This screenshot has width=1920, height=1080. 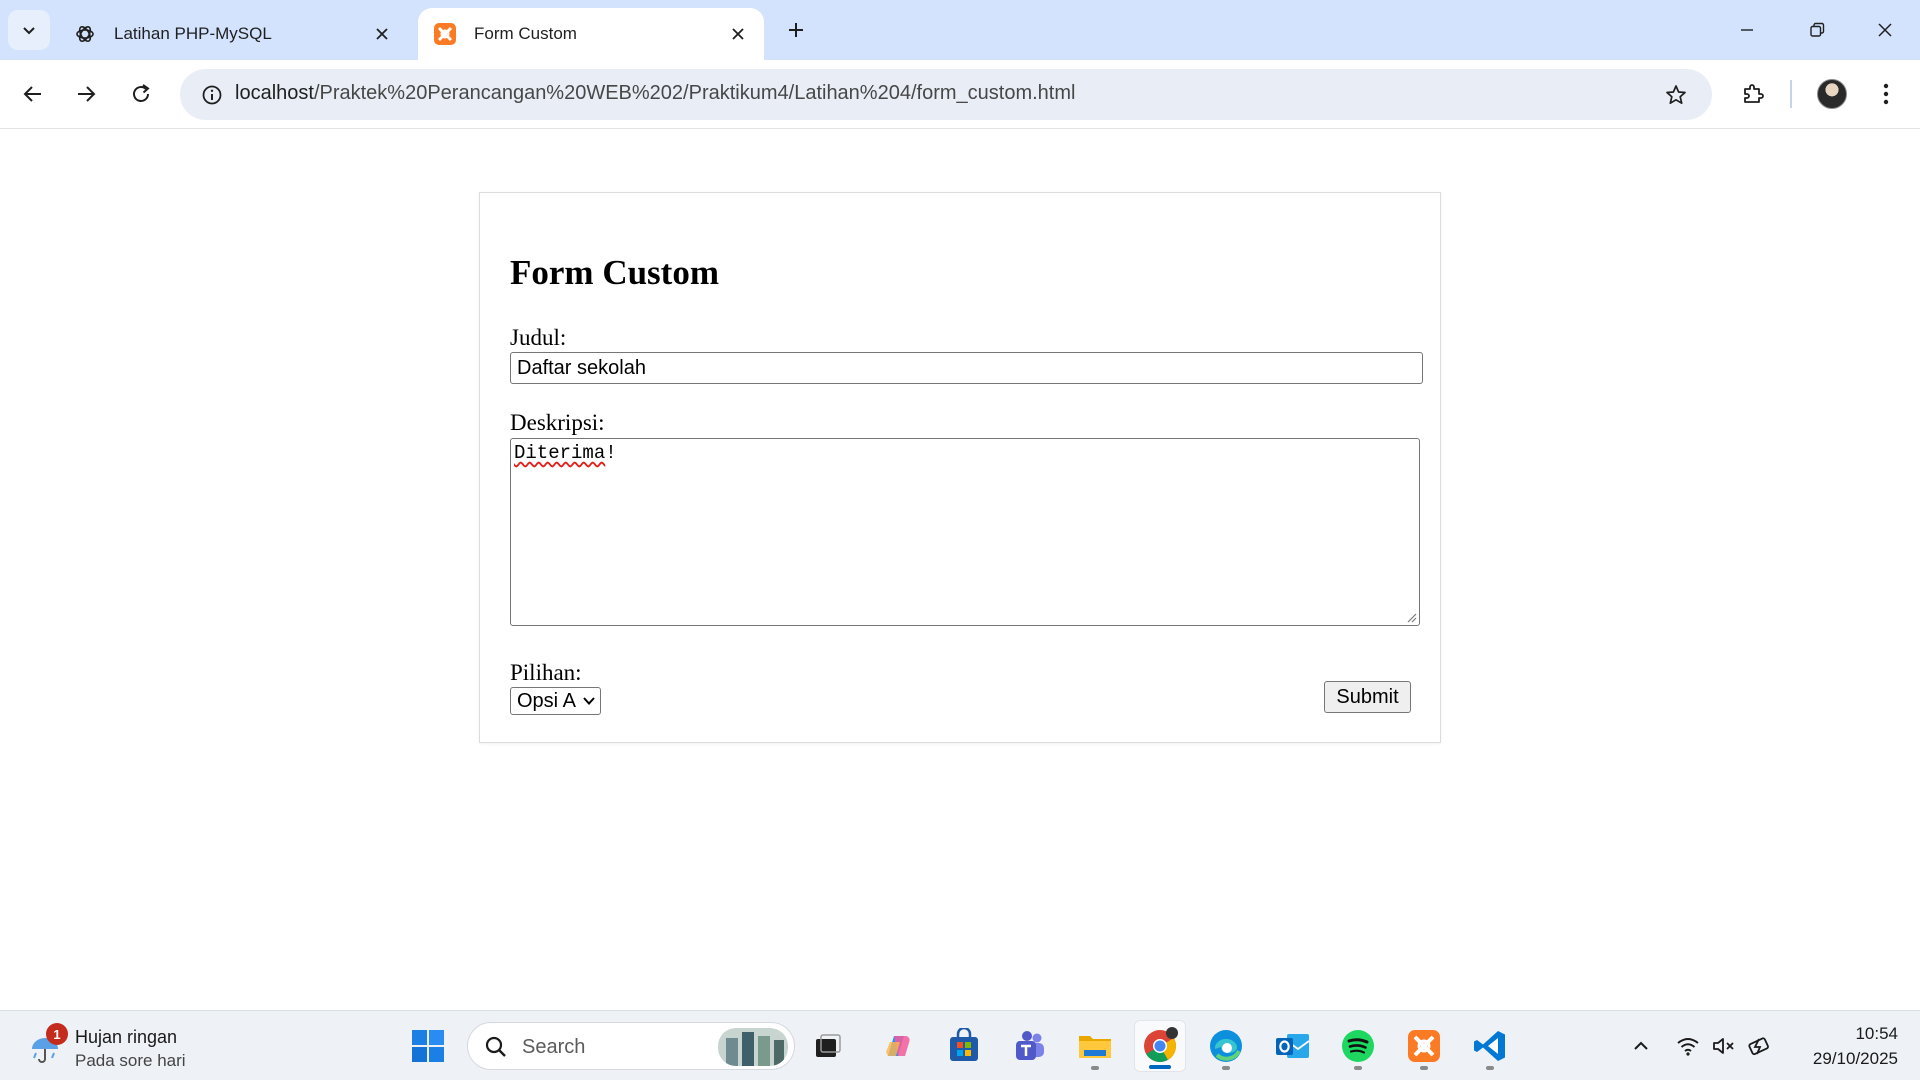 I want to click on spotify-icon, so click(x=1358, y=1046).